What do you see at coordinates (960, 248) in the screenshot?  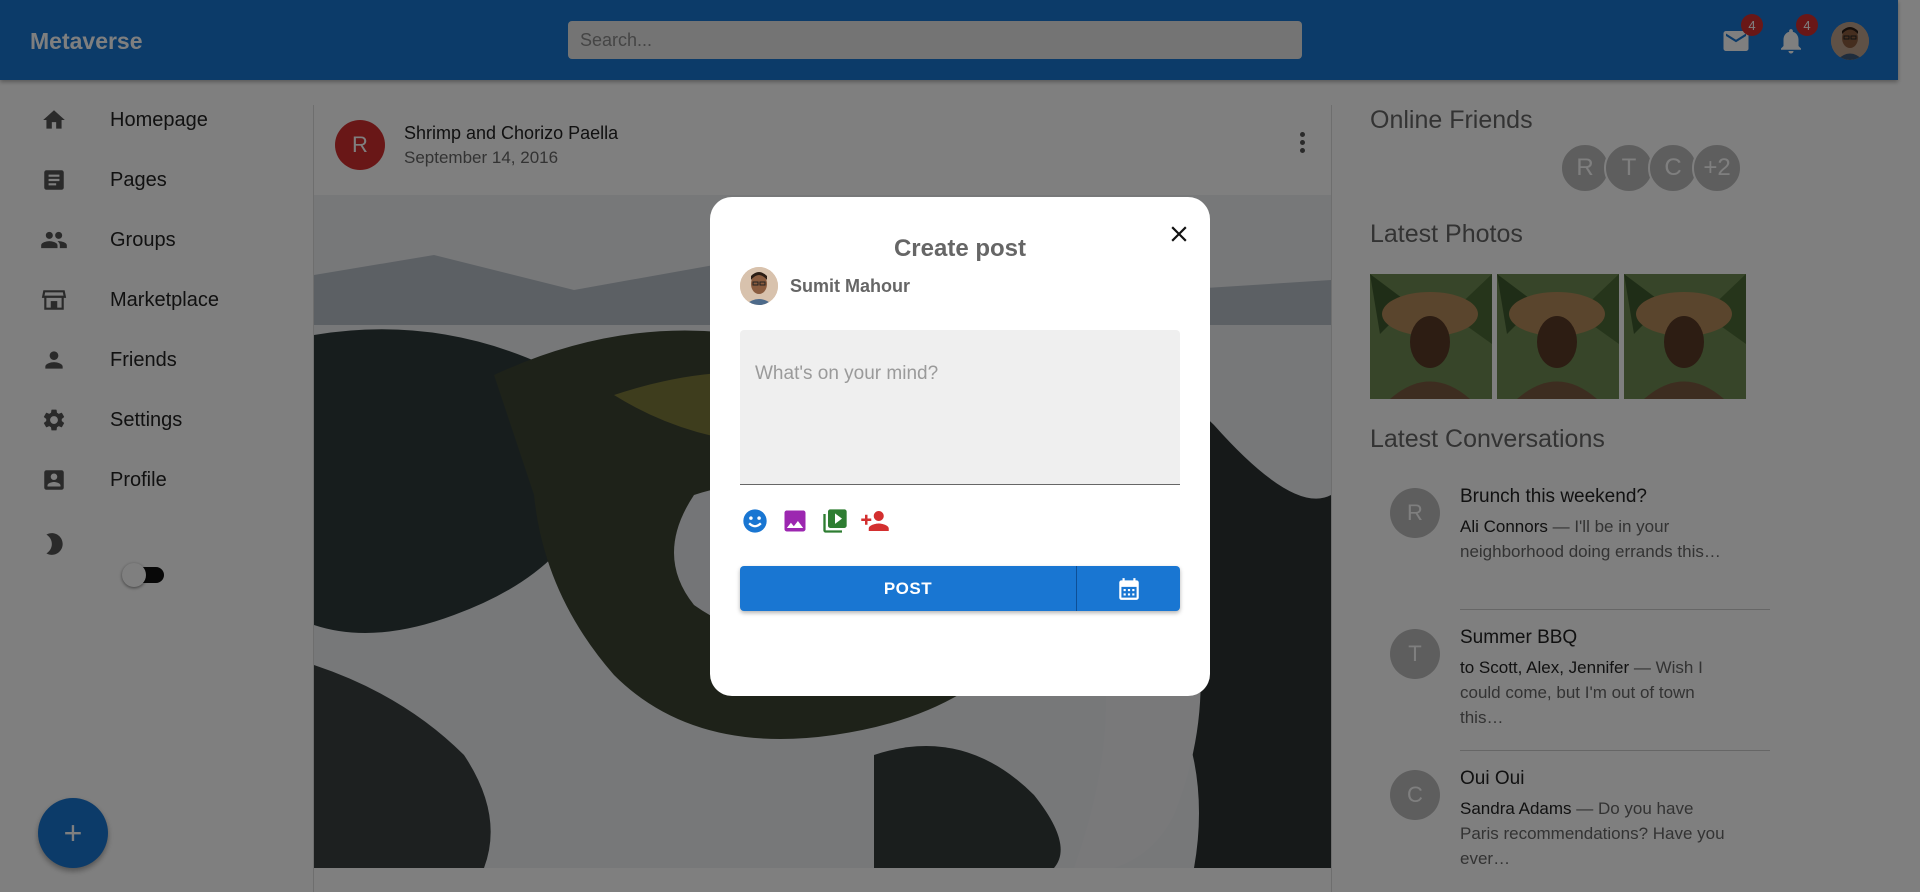 I see `modal-title: Create post` at bounding box center [960, 248].